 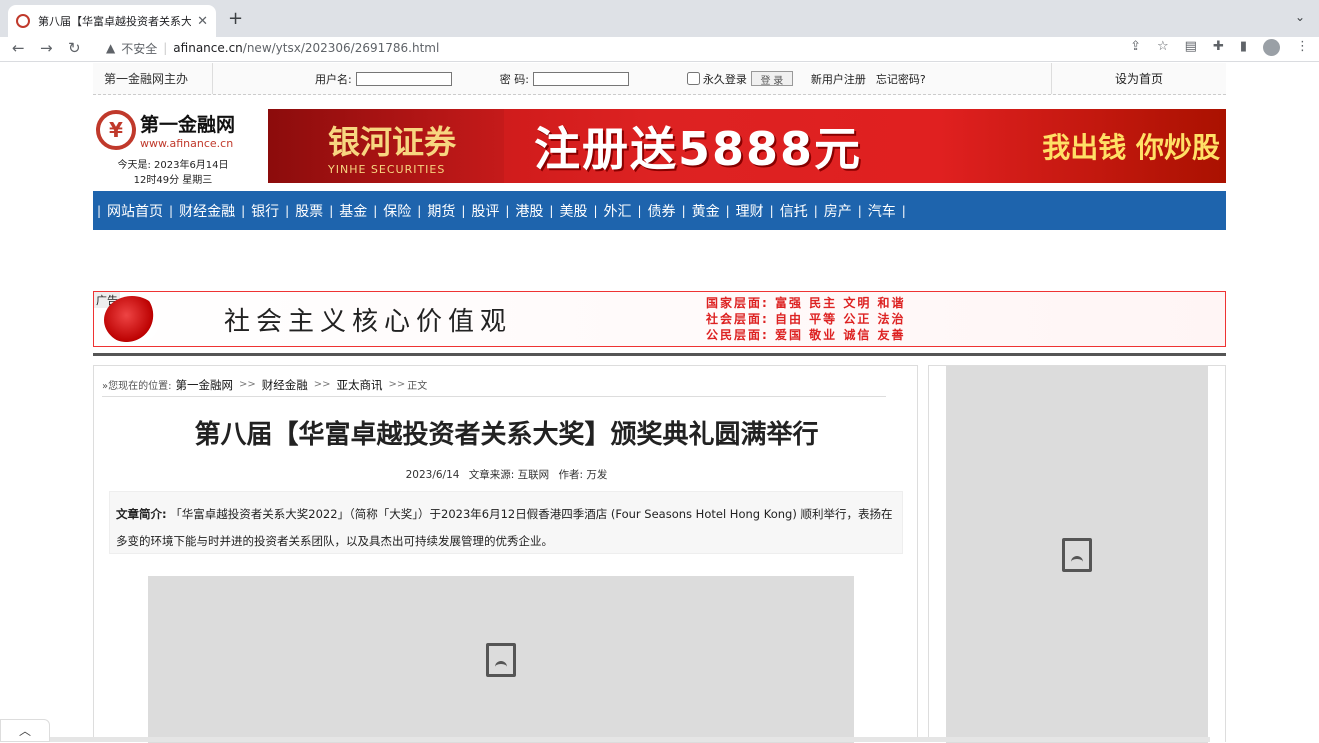 What do you see at coordinates (235, 18) in the screenshot?
I see `new-tab-icon: +` at bounding box center [235, 18].